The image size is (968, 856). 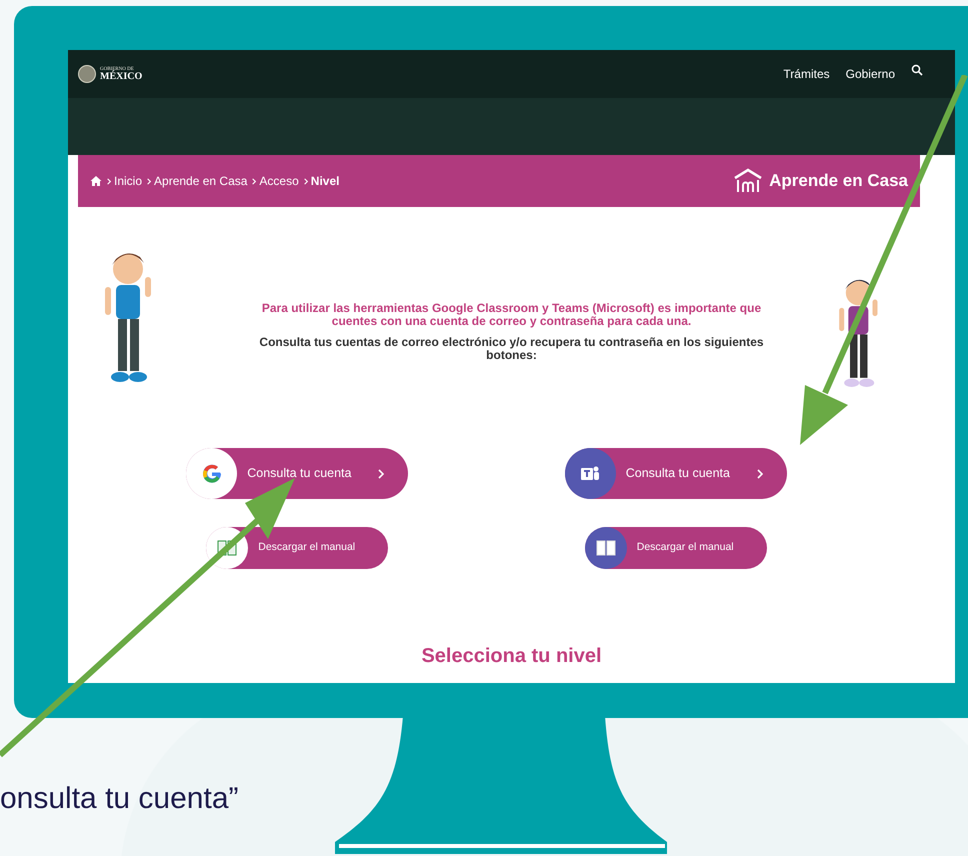 I want to click on intro-text: Para utilizar las herramientas Google Classroom y Teams (Microsoft) es importante que cuentes con una cuenta de correo y contraseña para cada una., so click(x=511, y=315).